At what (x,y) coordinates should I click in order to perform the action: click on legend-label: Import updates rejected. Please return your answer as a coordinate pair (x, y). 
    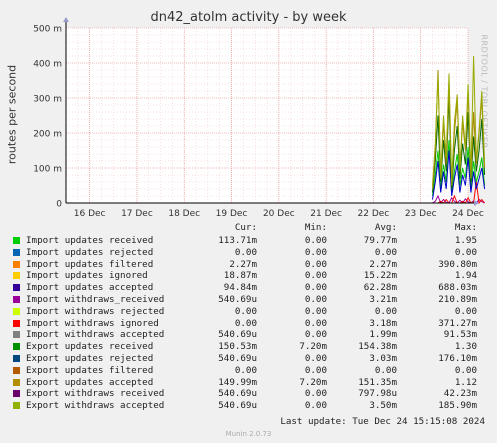
    Looking at the image, I should click on (90, 252).